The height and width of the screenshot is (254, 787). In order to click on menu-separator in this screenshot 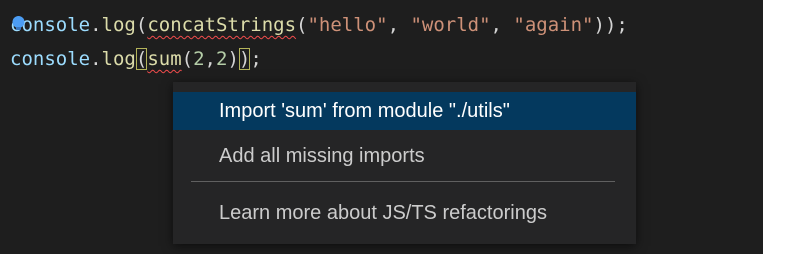, I will do `click(403, 181)`.